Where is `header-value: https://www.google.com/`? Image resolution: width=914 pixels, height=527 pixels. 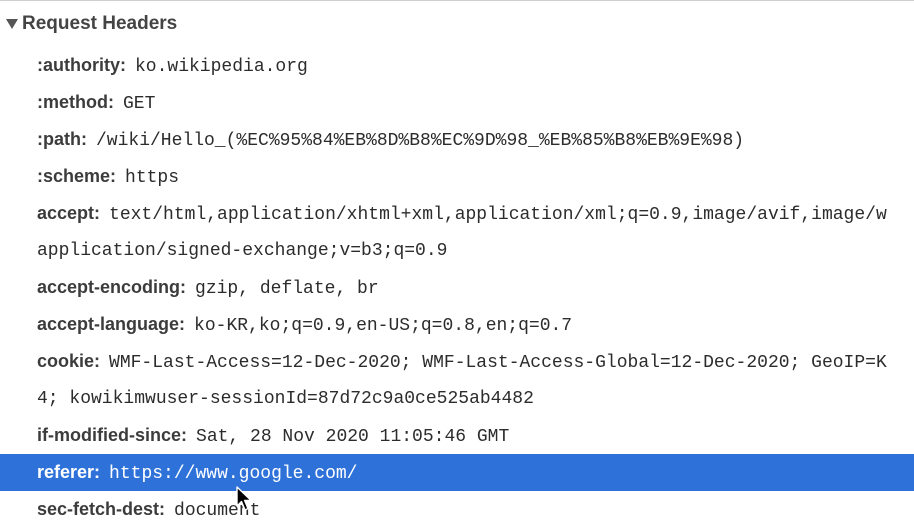 header-value: https://www.google.com/ is located at coordinates (233, 473).